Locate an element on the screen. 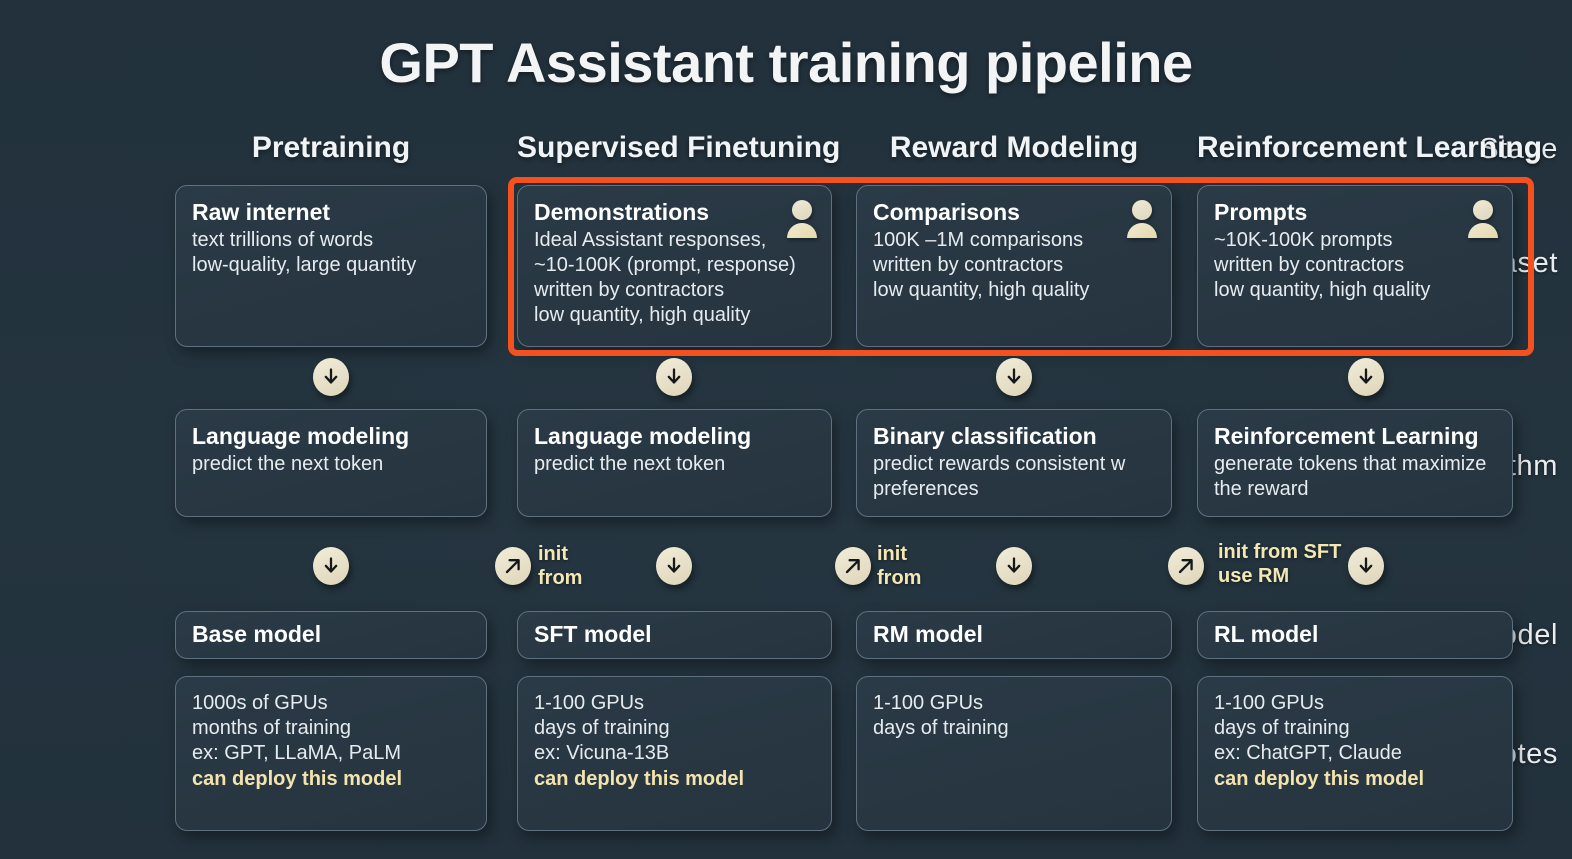  init-label-rl: init from SFT use RM is located at coordinates (1279, 564).